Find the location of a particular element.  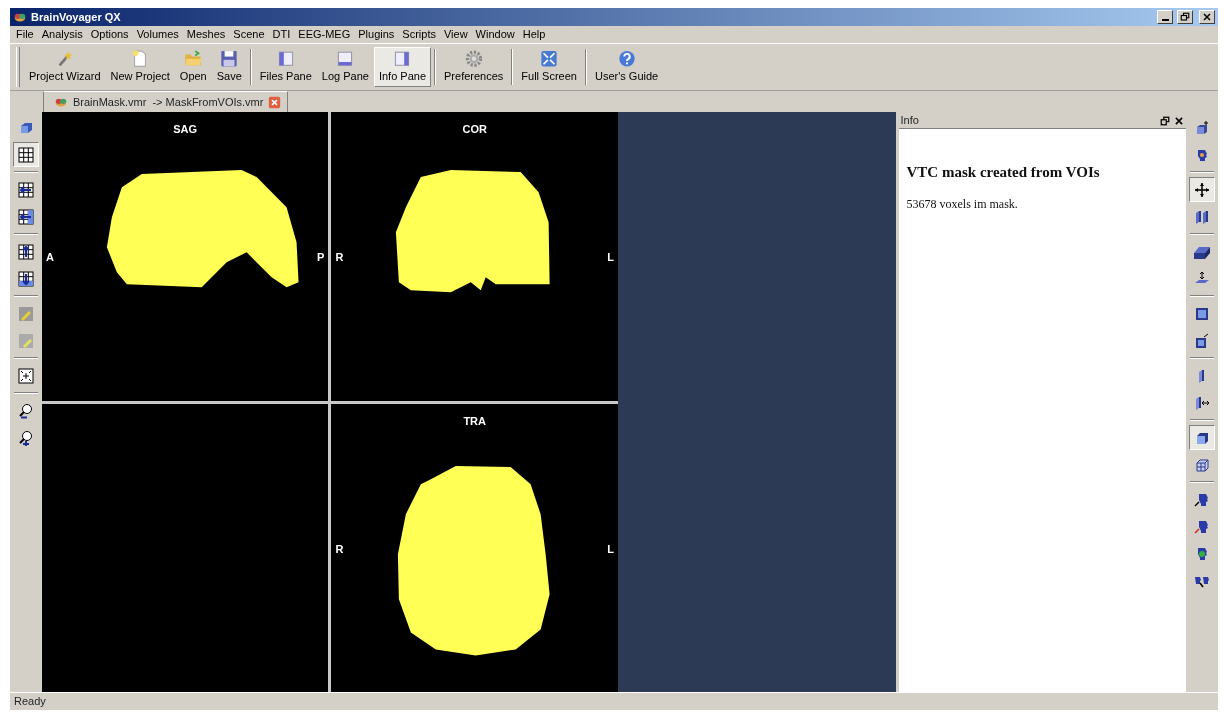

menu-item: DTI is located at coordinates (281, 34).